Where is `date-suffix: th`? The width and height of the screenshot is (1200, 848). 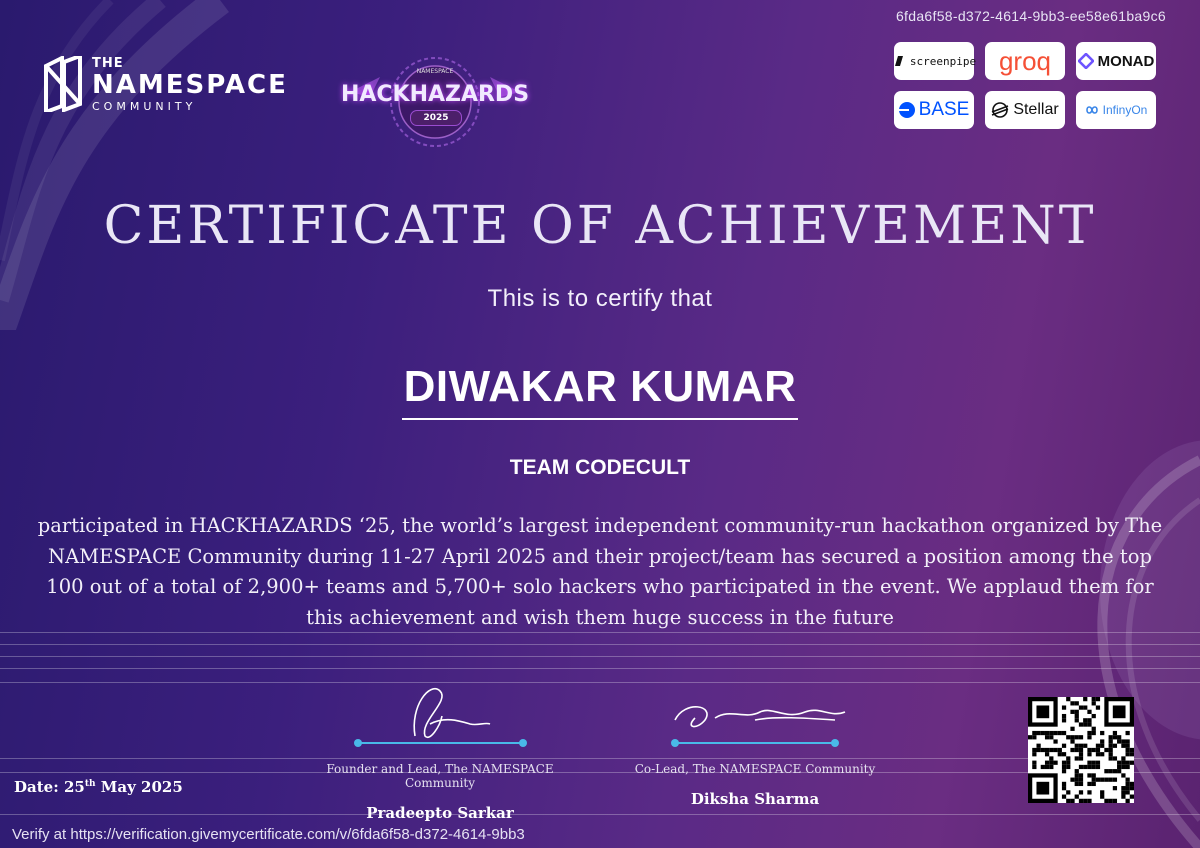 date-suffix: th is located at coordinates (90, 784).